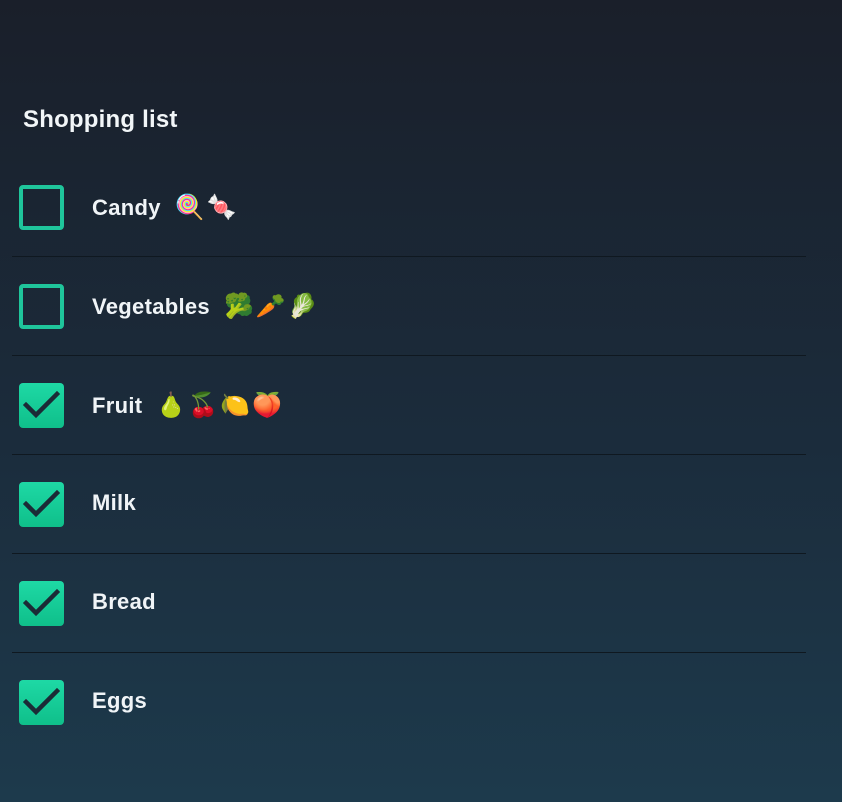  I want to click on checkbox-fruit, so click(41, 405).